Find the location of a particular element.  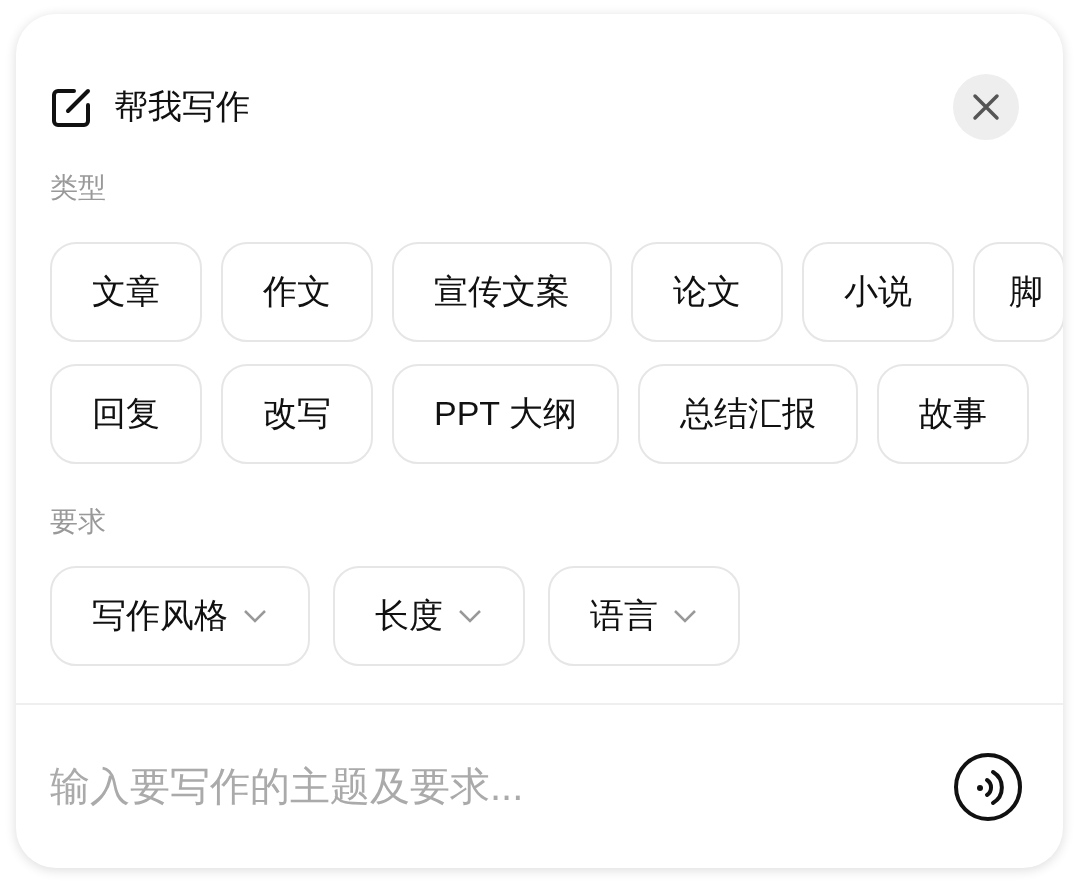

type-chip: PPT 大纲 is located at coordinates (505, 414).